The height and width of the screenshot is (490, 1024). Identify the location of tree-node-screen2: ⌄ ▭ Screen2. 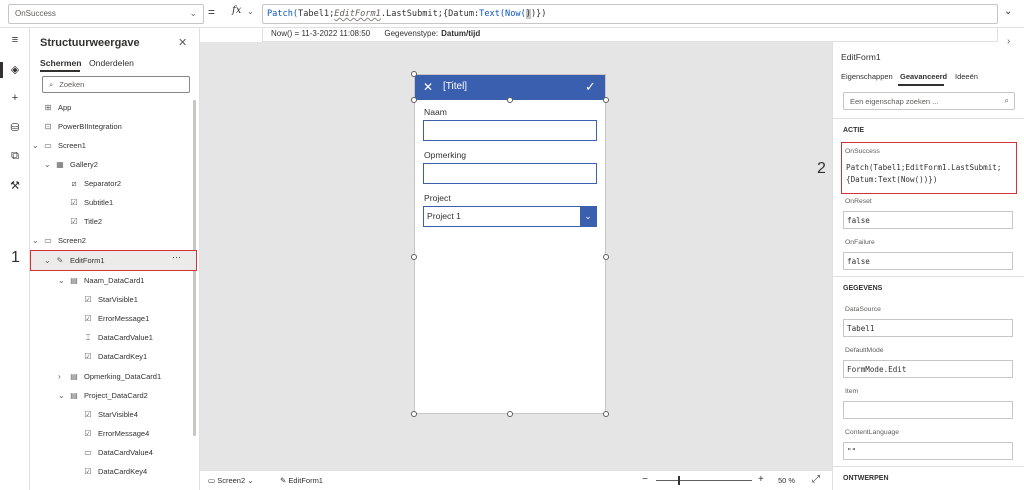
(59, 240).